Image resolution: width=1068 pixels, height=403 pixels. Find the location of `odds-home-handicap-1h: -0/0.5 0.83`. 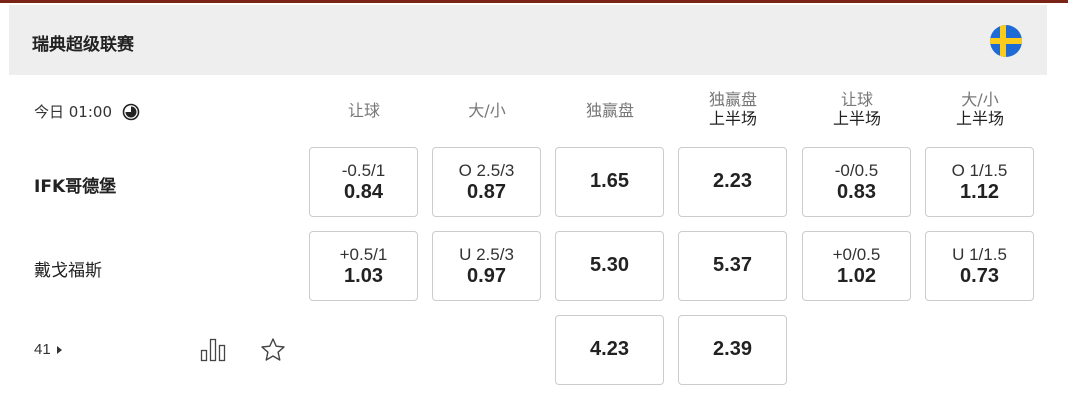

odds-home-handicap-1h: -0/0.5 0.83 is located at coordinates (856, 182).